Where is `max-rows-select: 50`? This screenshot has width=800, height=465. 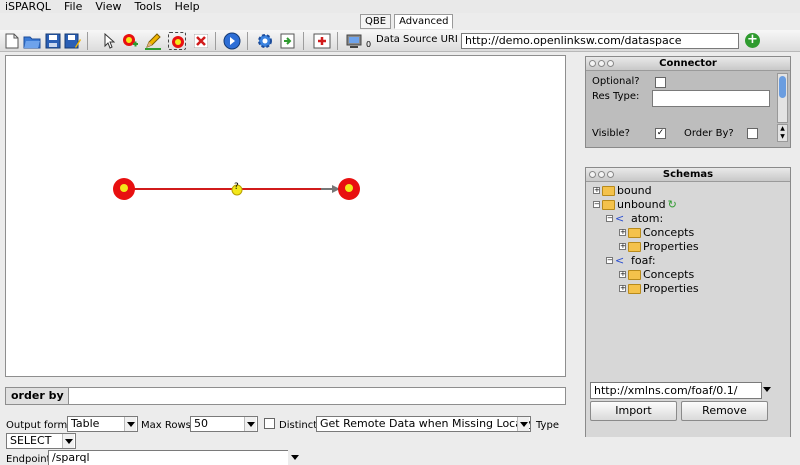 max-rows-select: 50 is located at coordinates (224, 424).